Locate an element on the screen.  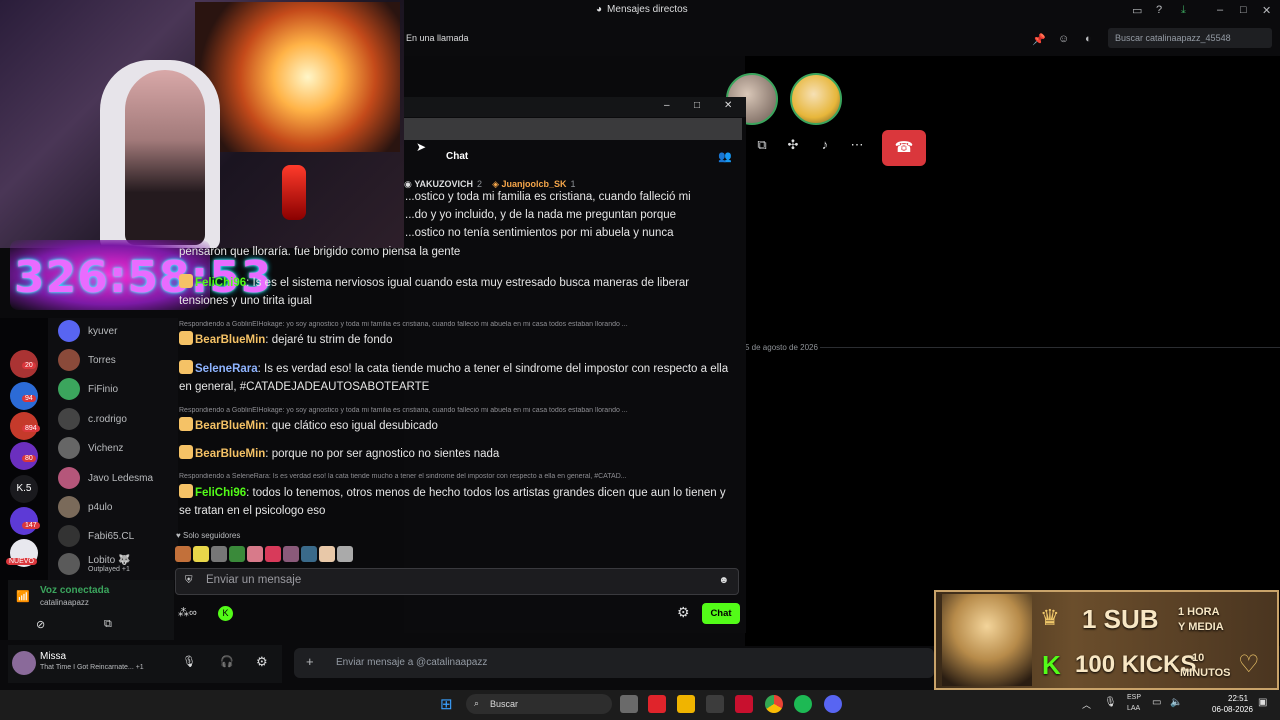
plus-icon: + is located at coordinates (310, 661).